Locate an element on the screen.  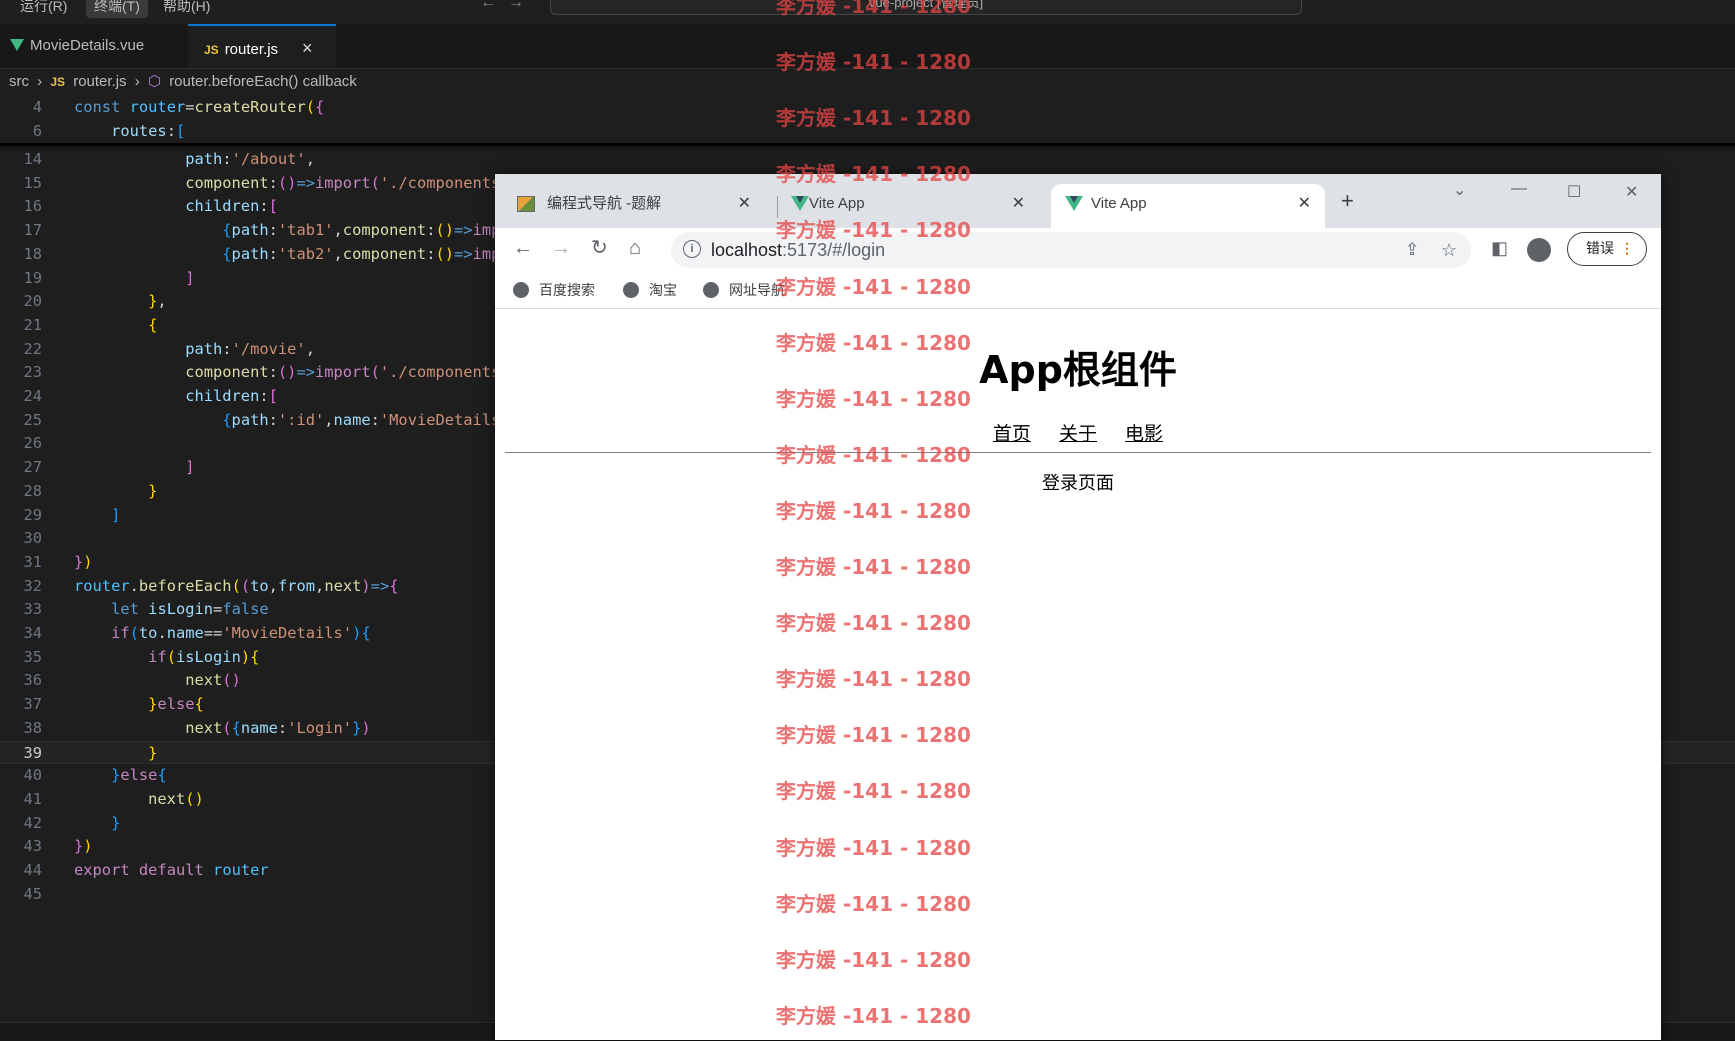
close-icon: × is located at coordinates (307, 48).